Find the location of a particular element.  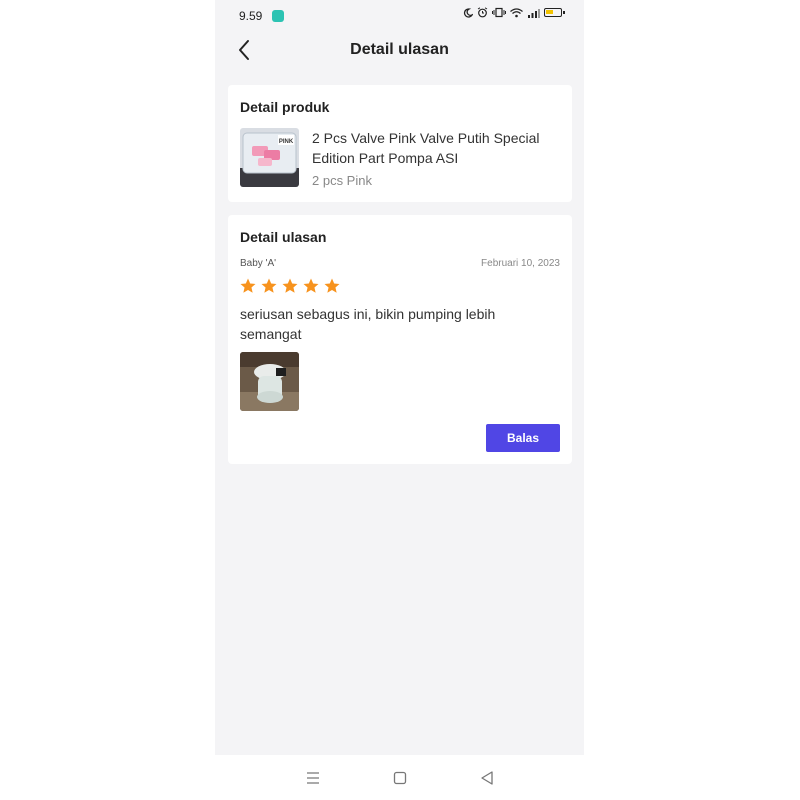

review-image is located at coordinates (269, 381).